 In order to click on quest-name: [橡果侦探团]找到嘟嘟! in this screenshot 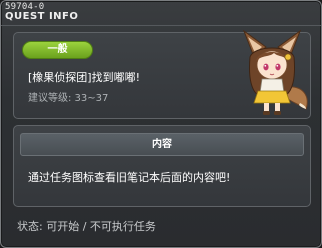, I will do `click(84, 77)`.